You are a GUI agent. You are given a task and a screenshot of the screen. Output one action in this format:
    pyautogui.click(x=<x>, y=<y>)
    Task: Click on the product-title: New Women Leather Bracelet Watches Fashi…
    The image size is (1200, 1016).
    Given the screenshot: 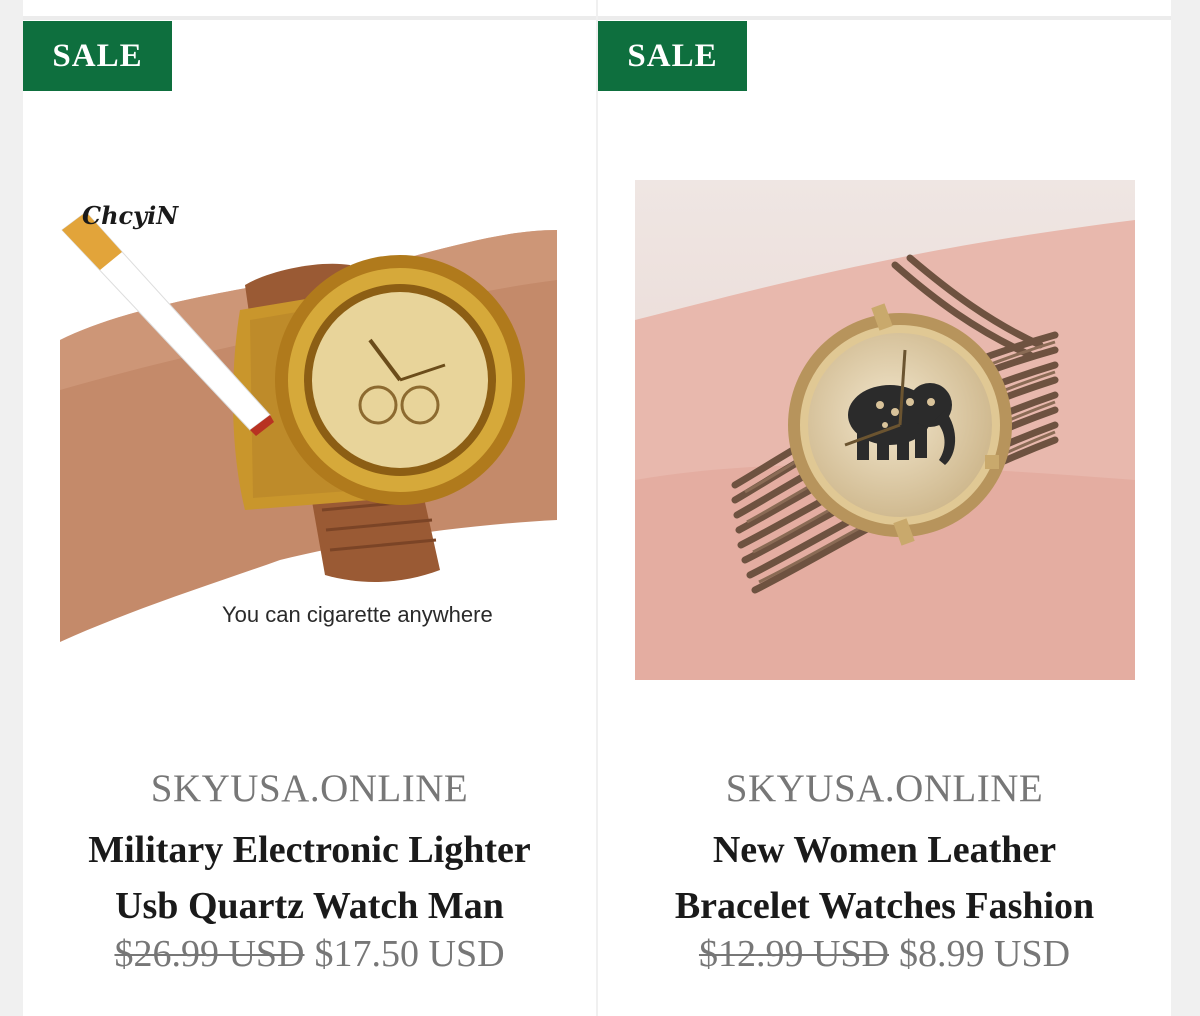 What is the action you would take?
    pyautogui.click(x=884, y=878)
    